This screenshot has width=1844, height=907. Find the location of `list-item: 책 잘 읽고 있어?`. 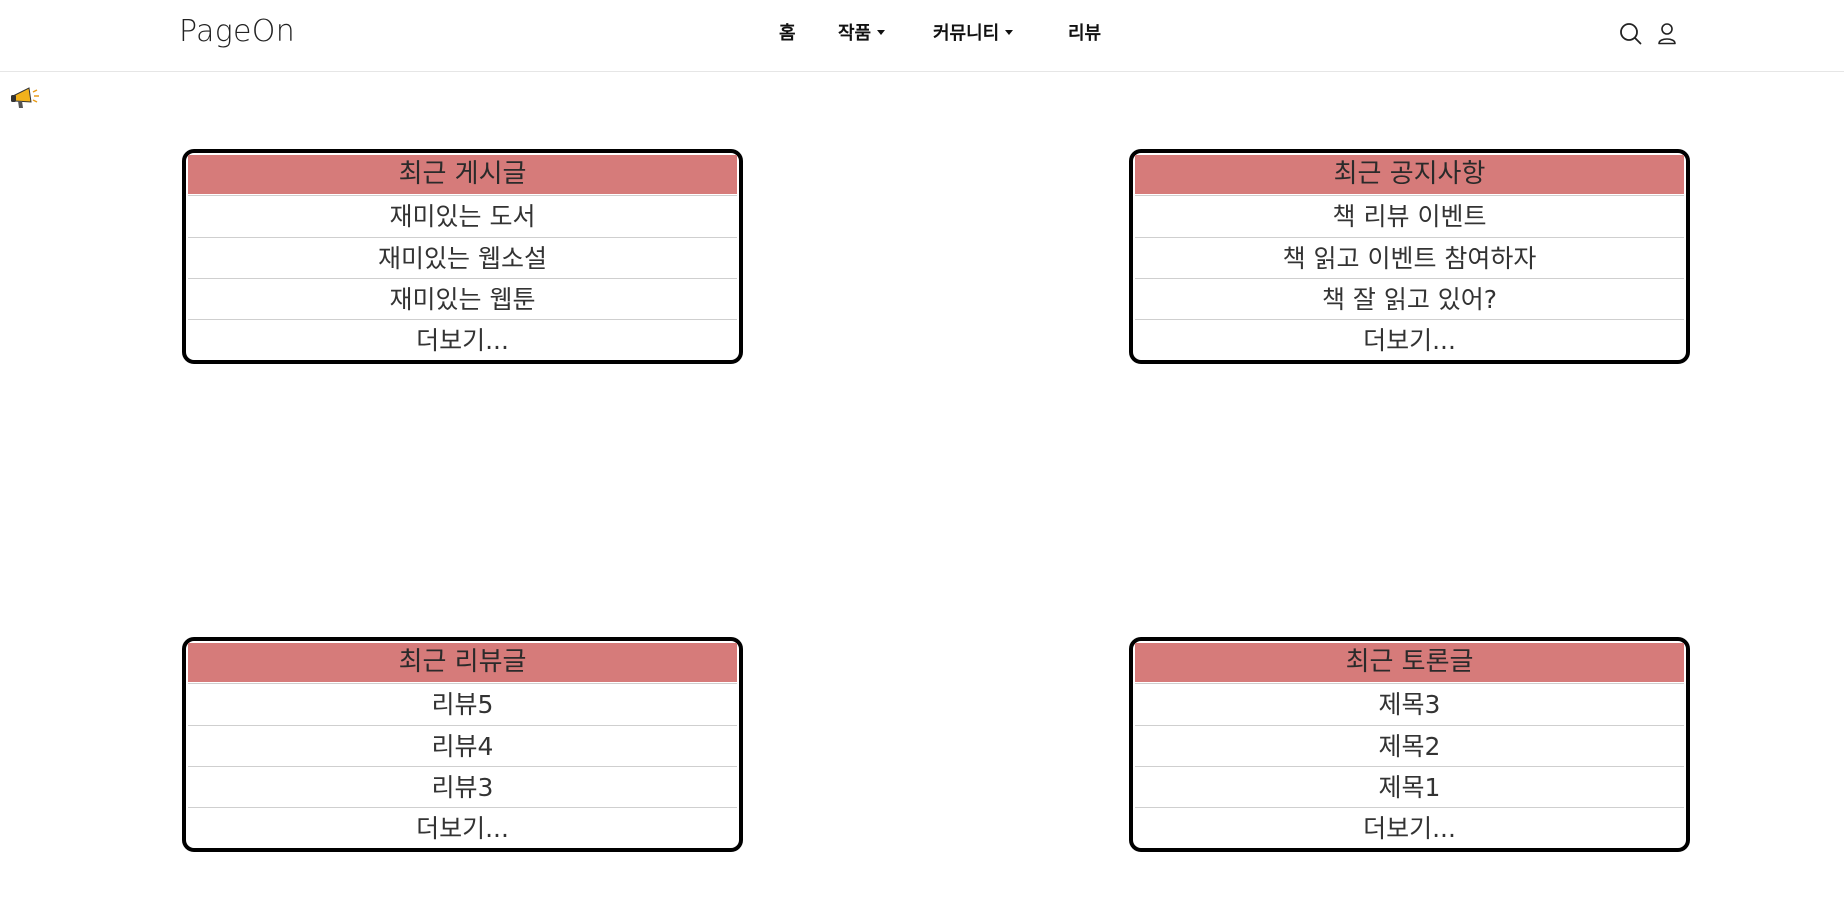

list-item: 책 잘 읽고 있어? is located at coordinates (1409, 299).